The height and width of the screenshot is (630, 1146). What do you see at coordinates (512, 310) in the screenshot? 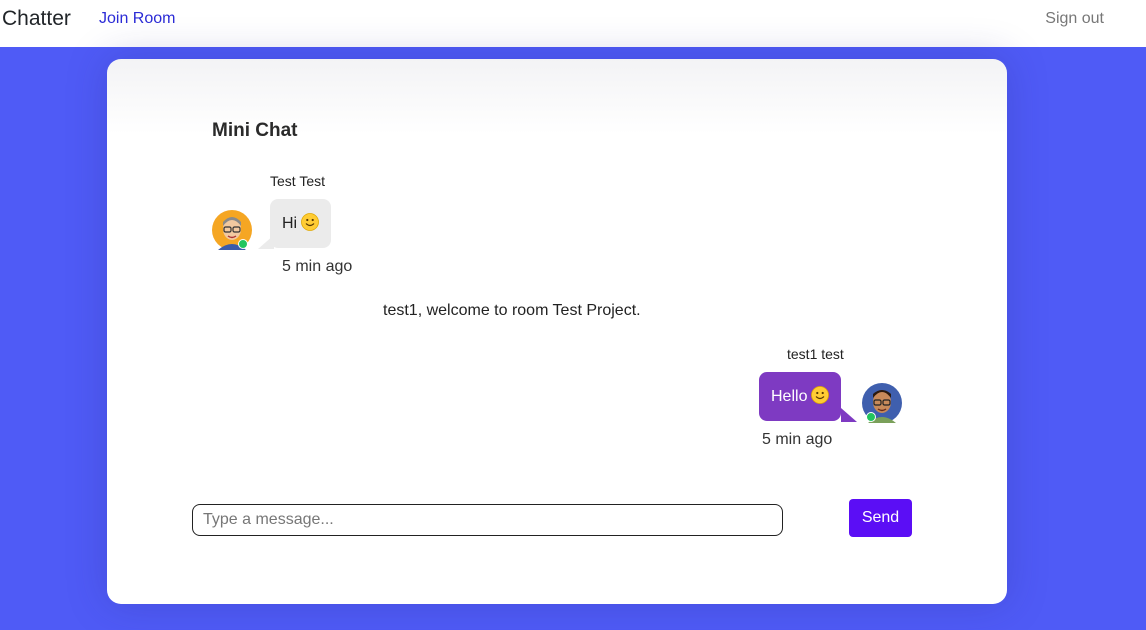
I see `system-message: test1, welcome to room Test Project.` at bounding box center [512, 310].